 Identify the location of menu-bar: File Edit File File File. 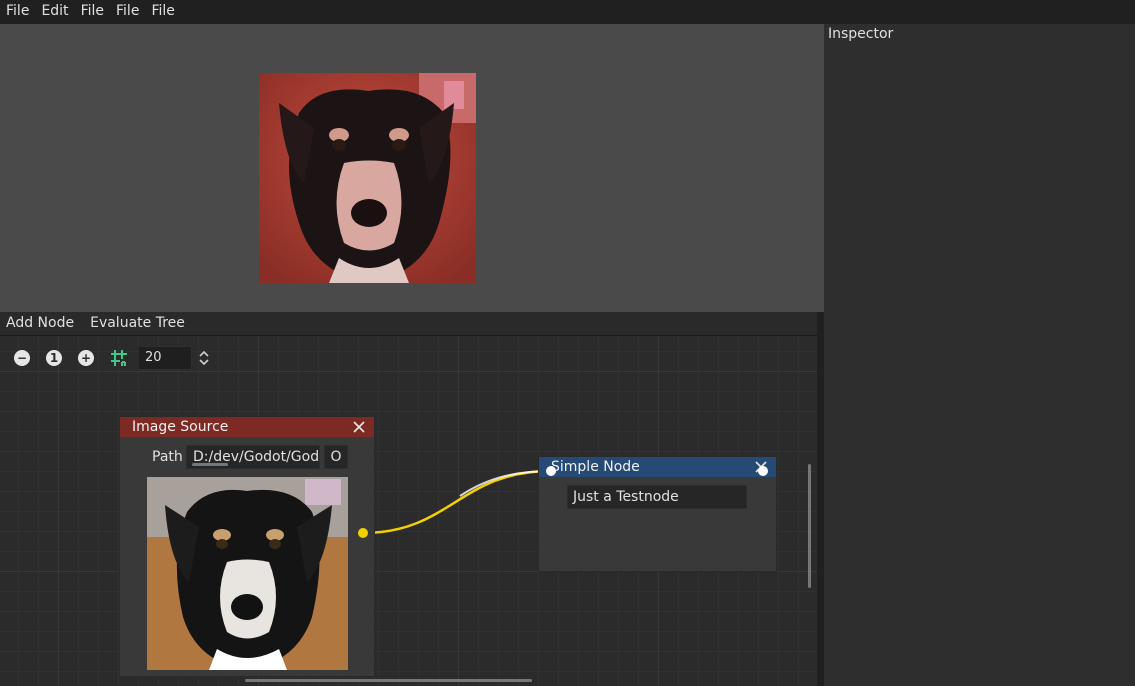
(567, 12).